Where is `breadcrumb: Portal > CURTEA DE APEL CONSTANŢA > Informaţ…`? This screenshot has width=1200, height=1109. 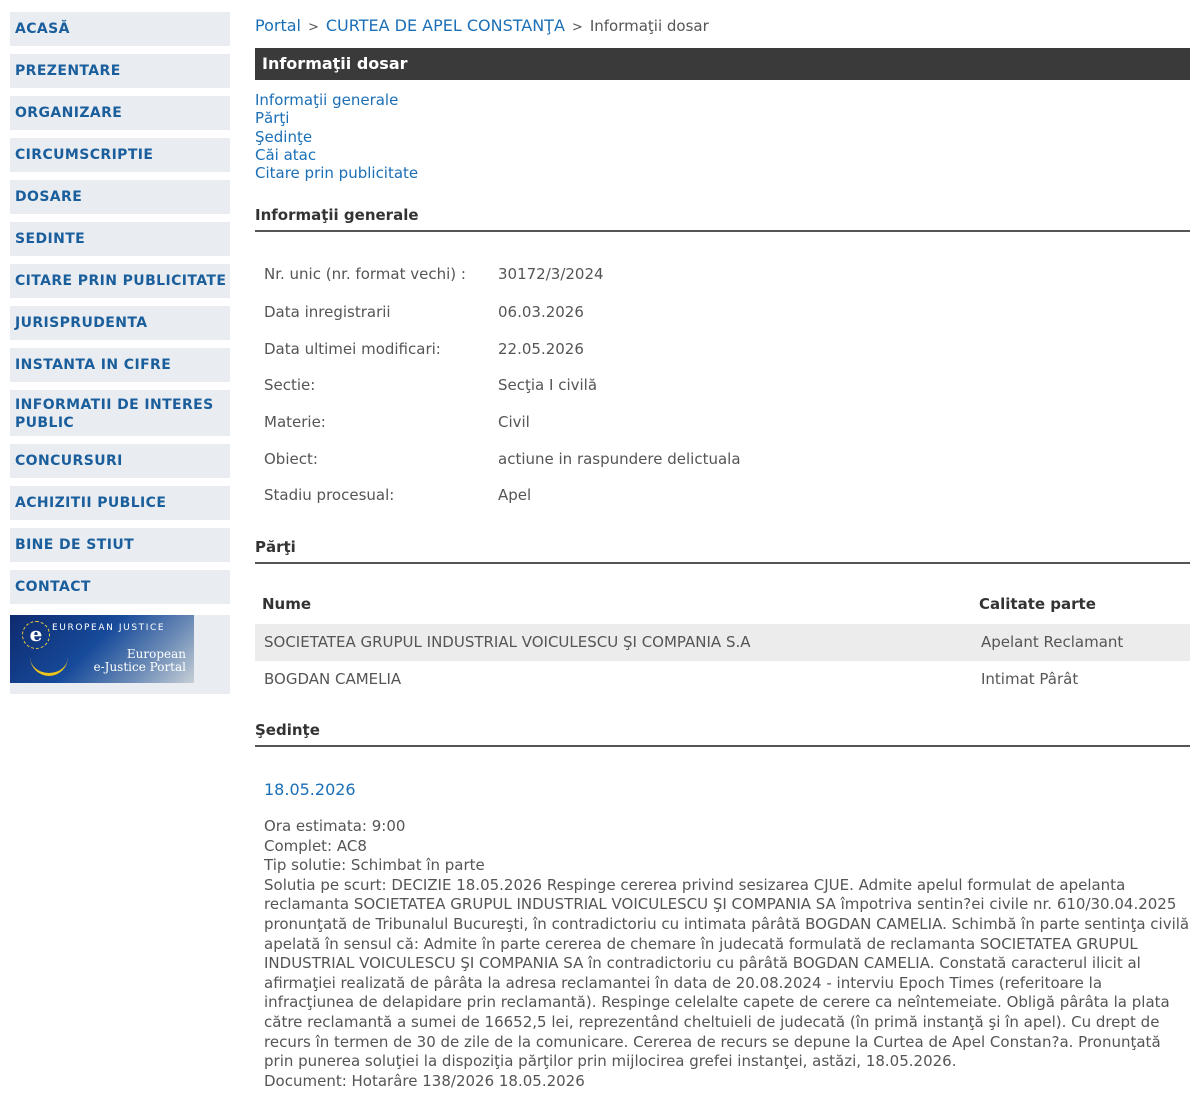
breadcrumb: Portal > CURTEA DE APEL CONSTANŢA > Informaţ… is located at coordinates (482, 25).